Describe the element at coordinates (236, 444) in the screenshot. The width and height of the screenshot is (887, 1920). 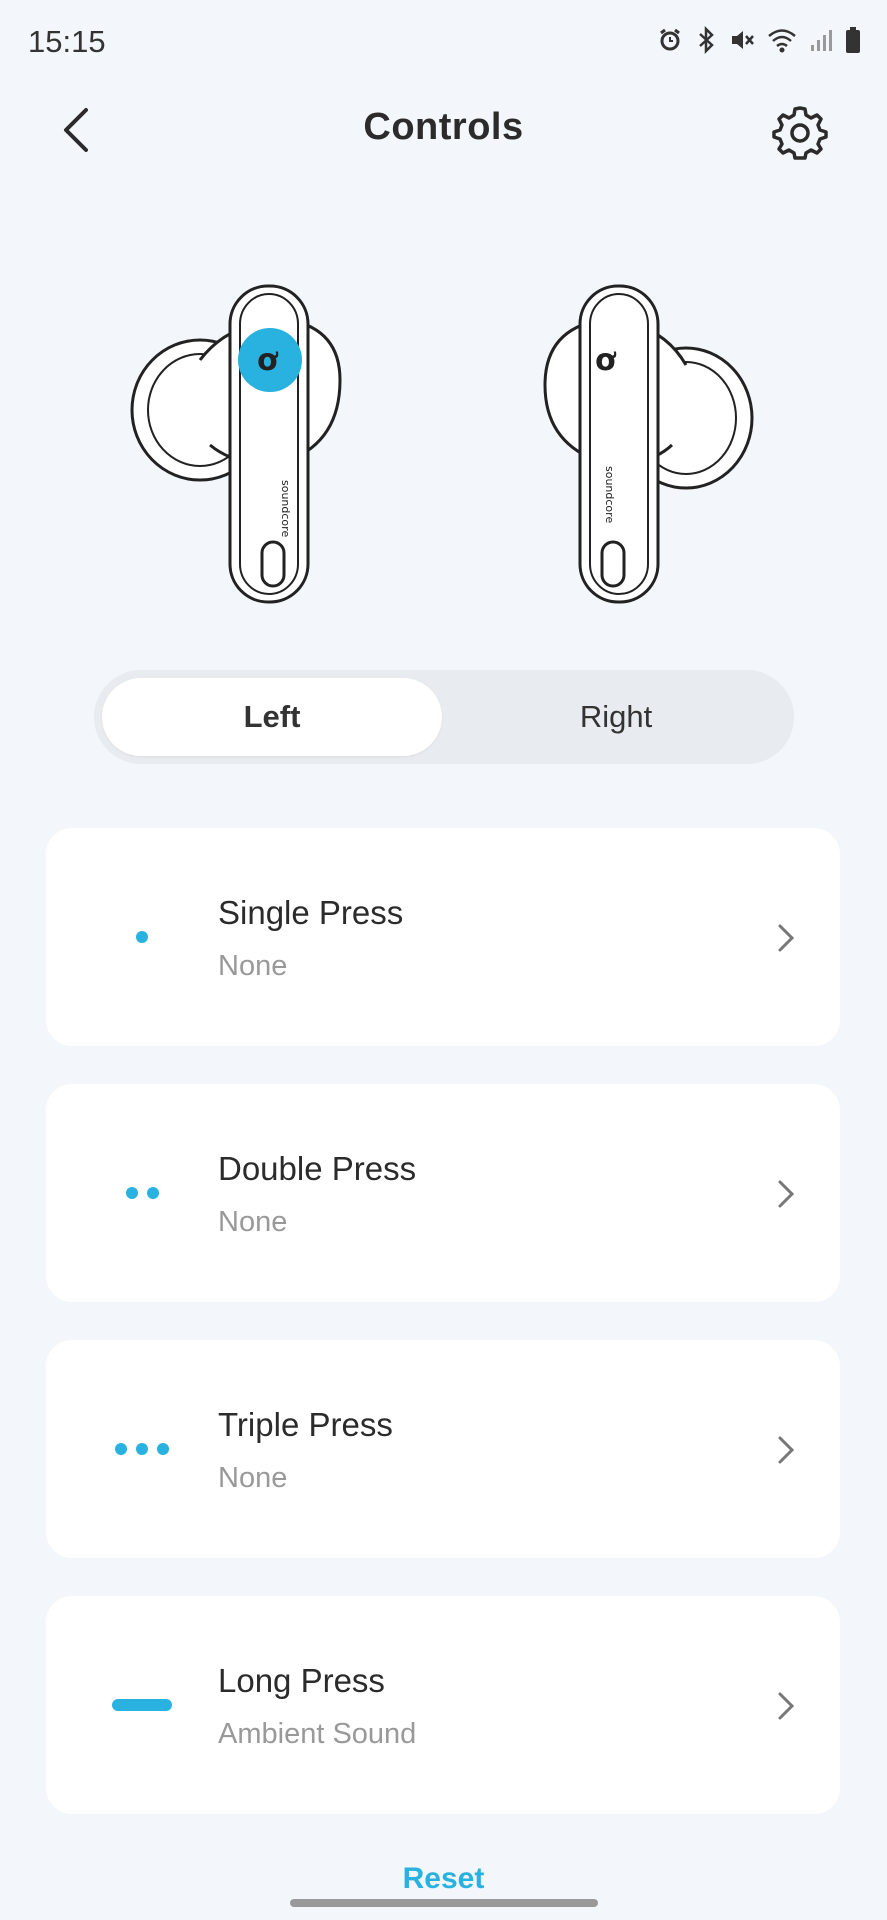
I see `left-earbud-image: soundcore ơ` at that location.